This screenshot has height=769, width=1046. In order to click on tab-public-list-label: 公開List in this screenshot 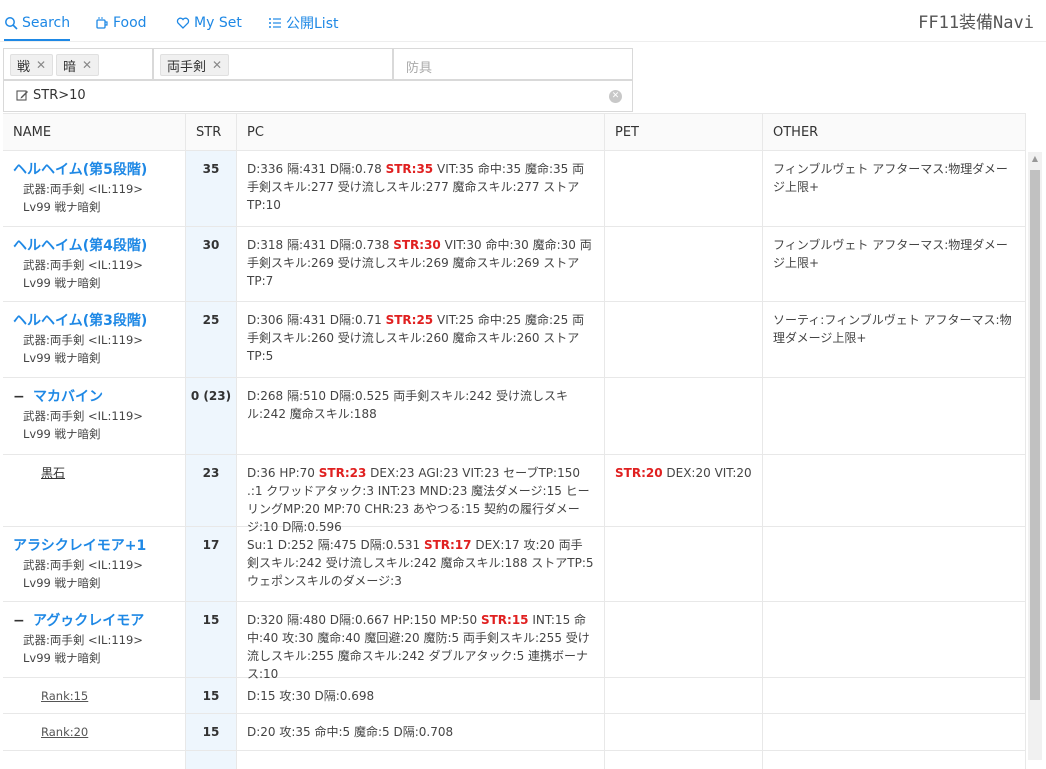, I will do `click(312, 24)`.